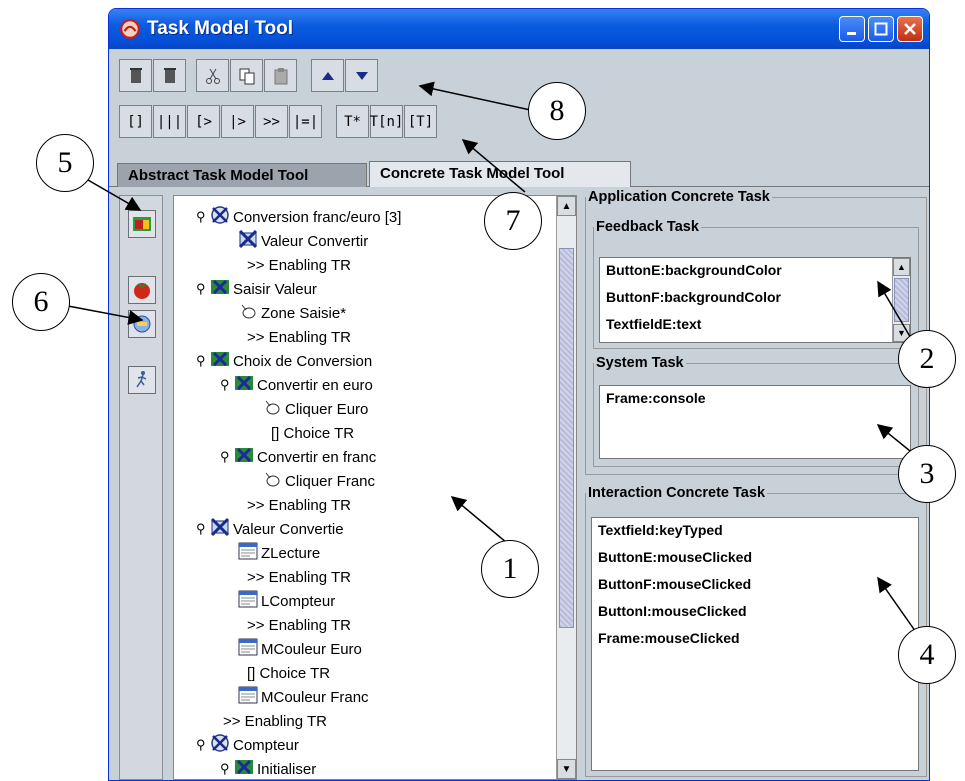 The height and width of the screenshot is (781, 965). I want to click on tree-node: ZLecture, so click(279, 553).